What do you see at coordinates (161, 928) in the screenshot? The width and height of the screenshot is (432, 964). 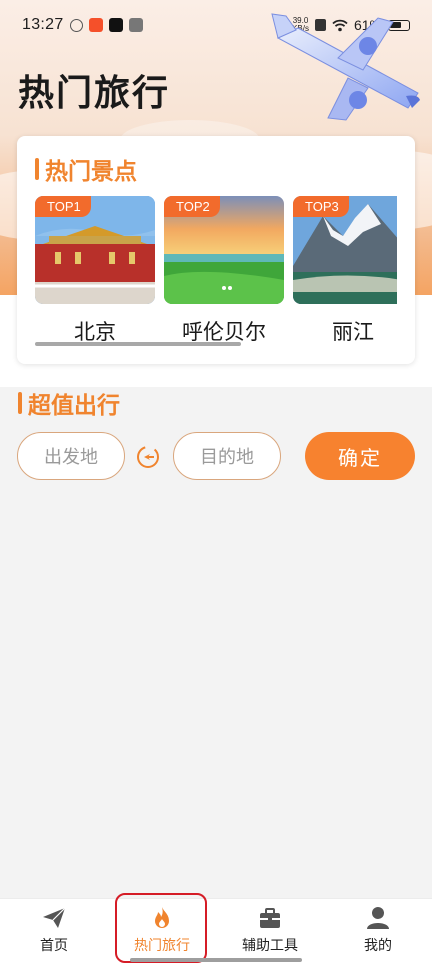 I see `active-tab-highlight` at bounding box center [161, 928].